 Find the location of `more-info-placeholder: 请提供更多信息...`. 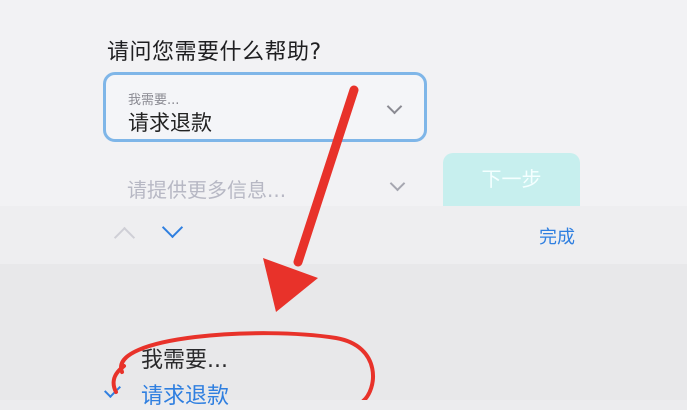

more-info-placeholder: 请提供更多信息... is located at coordinates (207, 190).